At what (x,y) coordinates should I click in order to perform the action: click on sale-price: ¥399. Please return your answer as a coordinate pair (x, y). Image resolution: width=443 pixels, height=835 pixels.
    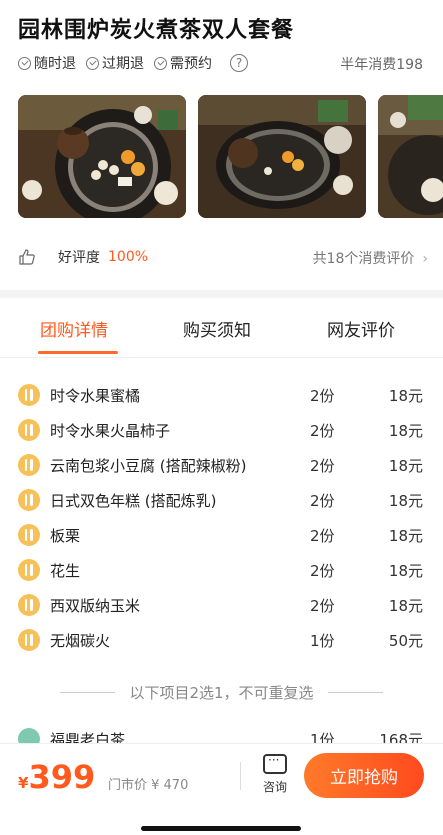
    Looking at the image, I should click on (56, 777).